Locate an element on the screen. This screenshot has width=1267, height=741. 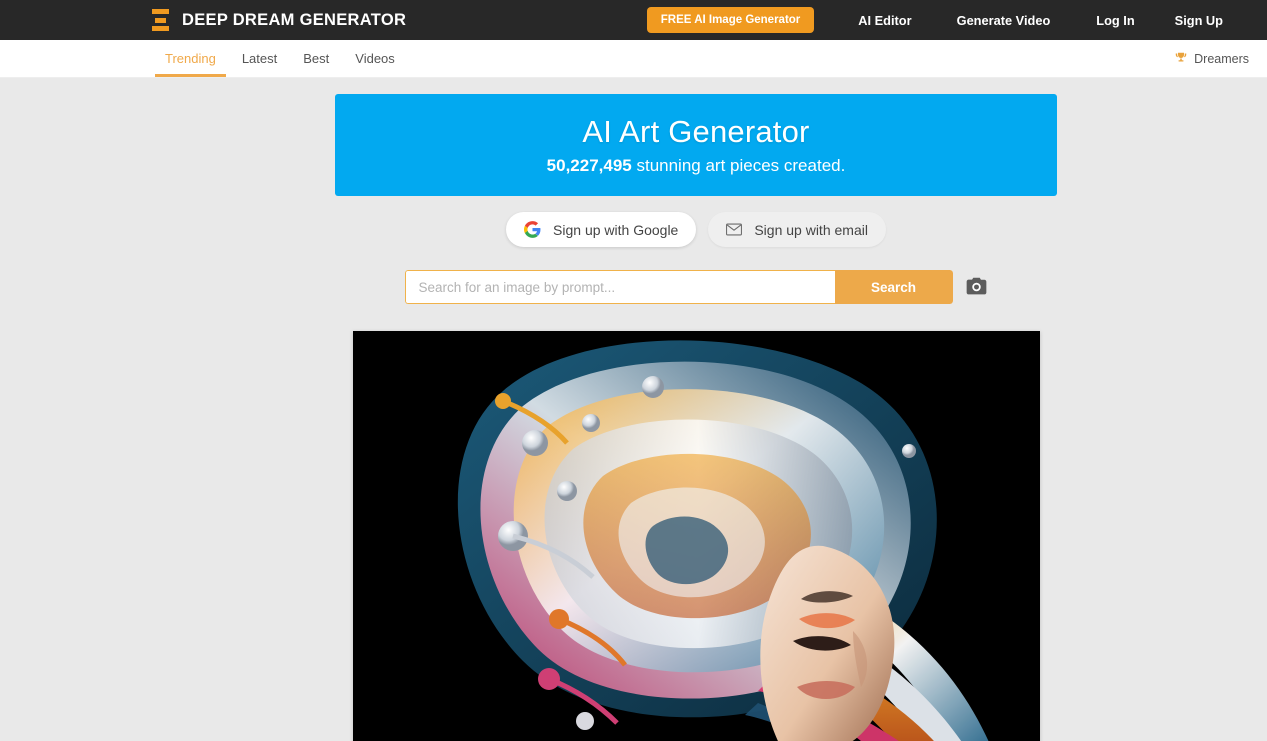
hero-subtitle: 50,227,495 stunning art pieces created. is located at coordinates (696, 166).